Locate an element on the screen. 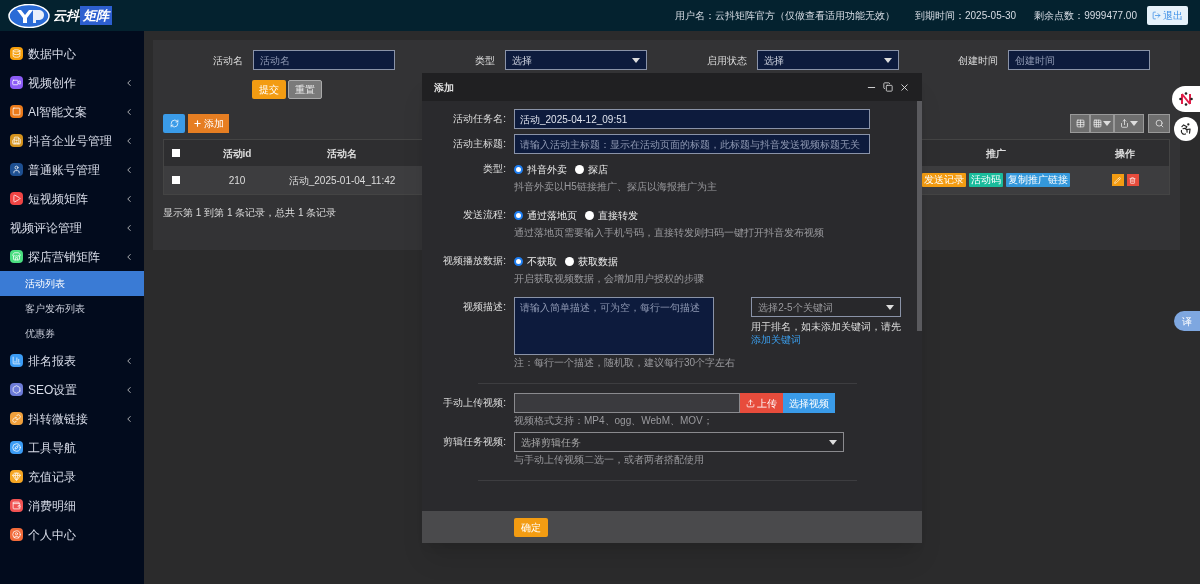  restore-icon is located at coordinates (888, 87).